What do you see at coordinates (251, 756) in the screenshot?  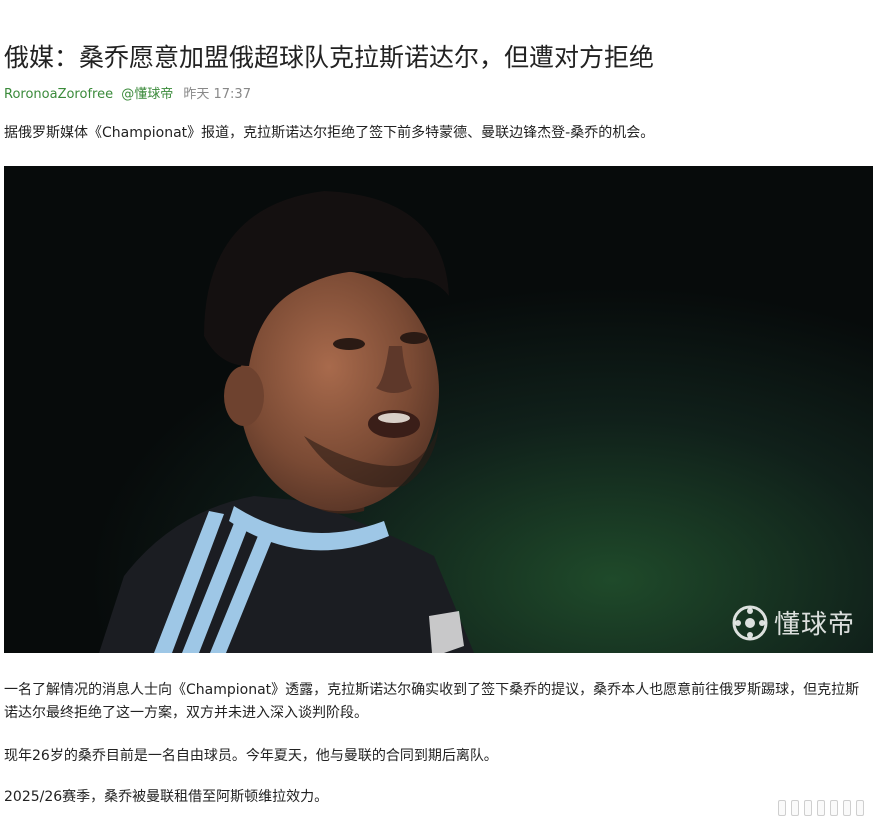 I see `article-paragraph-3: 现年26岁的桑乔目前是一名自由球员。今年夏天，他与曼联的合同到期后离队。` at bounding box center [251, 756].